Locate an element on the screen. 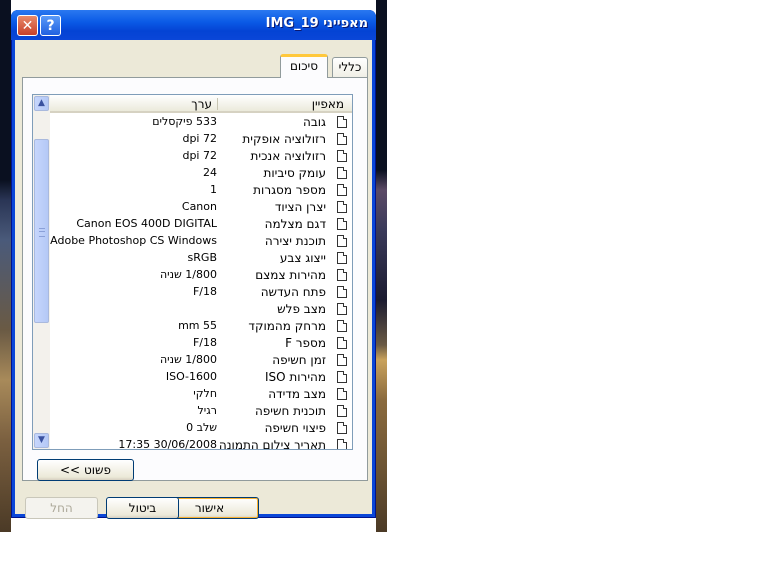  property-name: זמן חשיפה is located at coordinates (299, 360).